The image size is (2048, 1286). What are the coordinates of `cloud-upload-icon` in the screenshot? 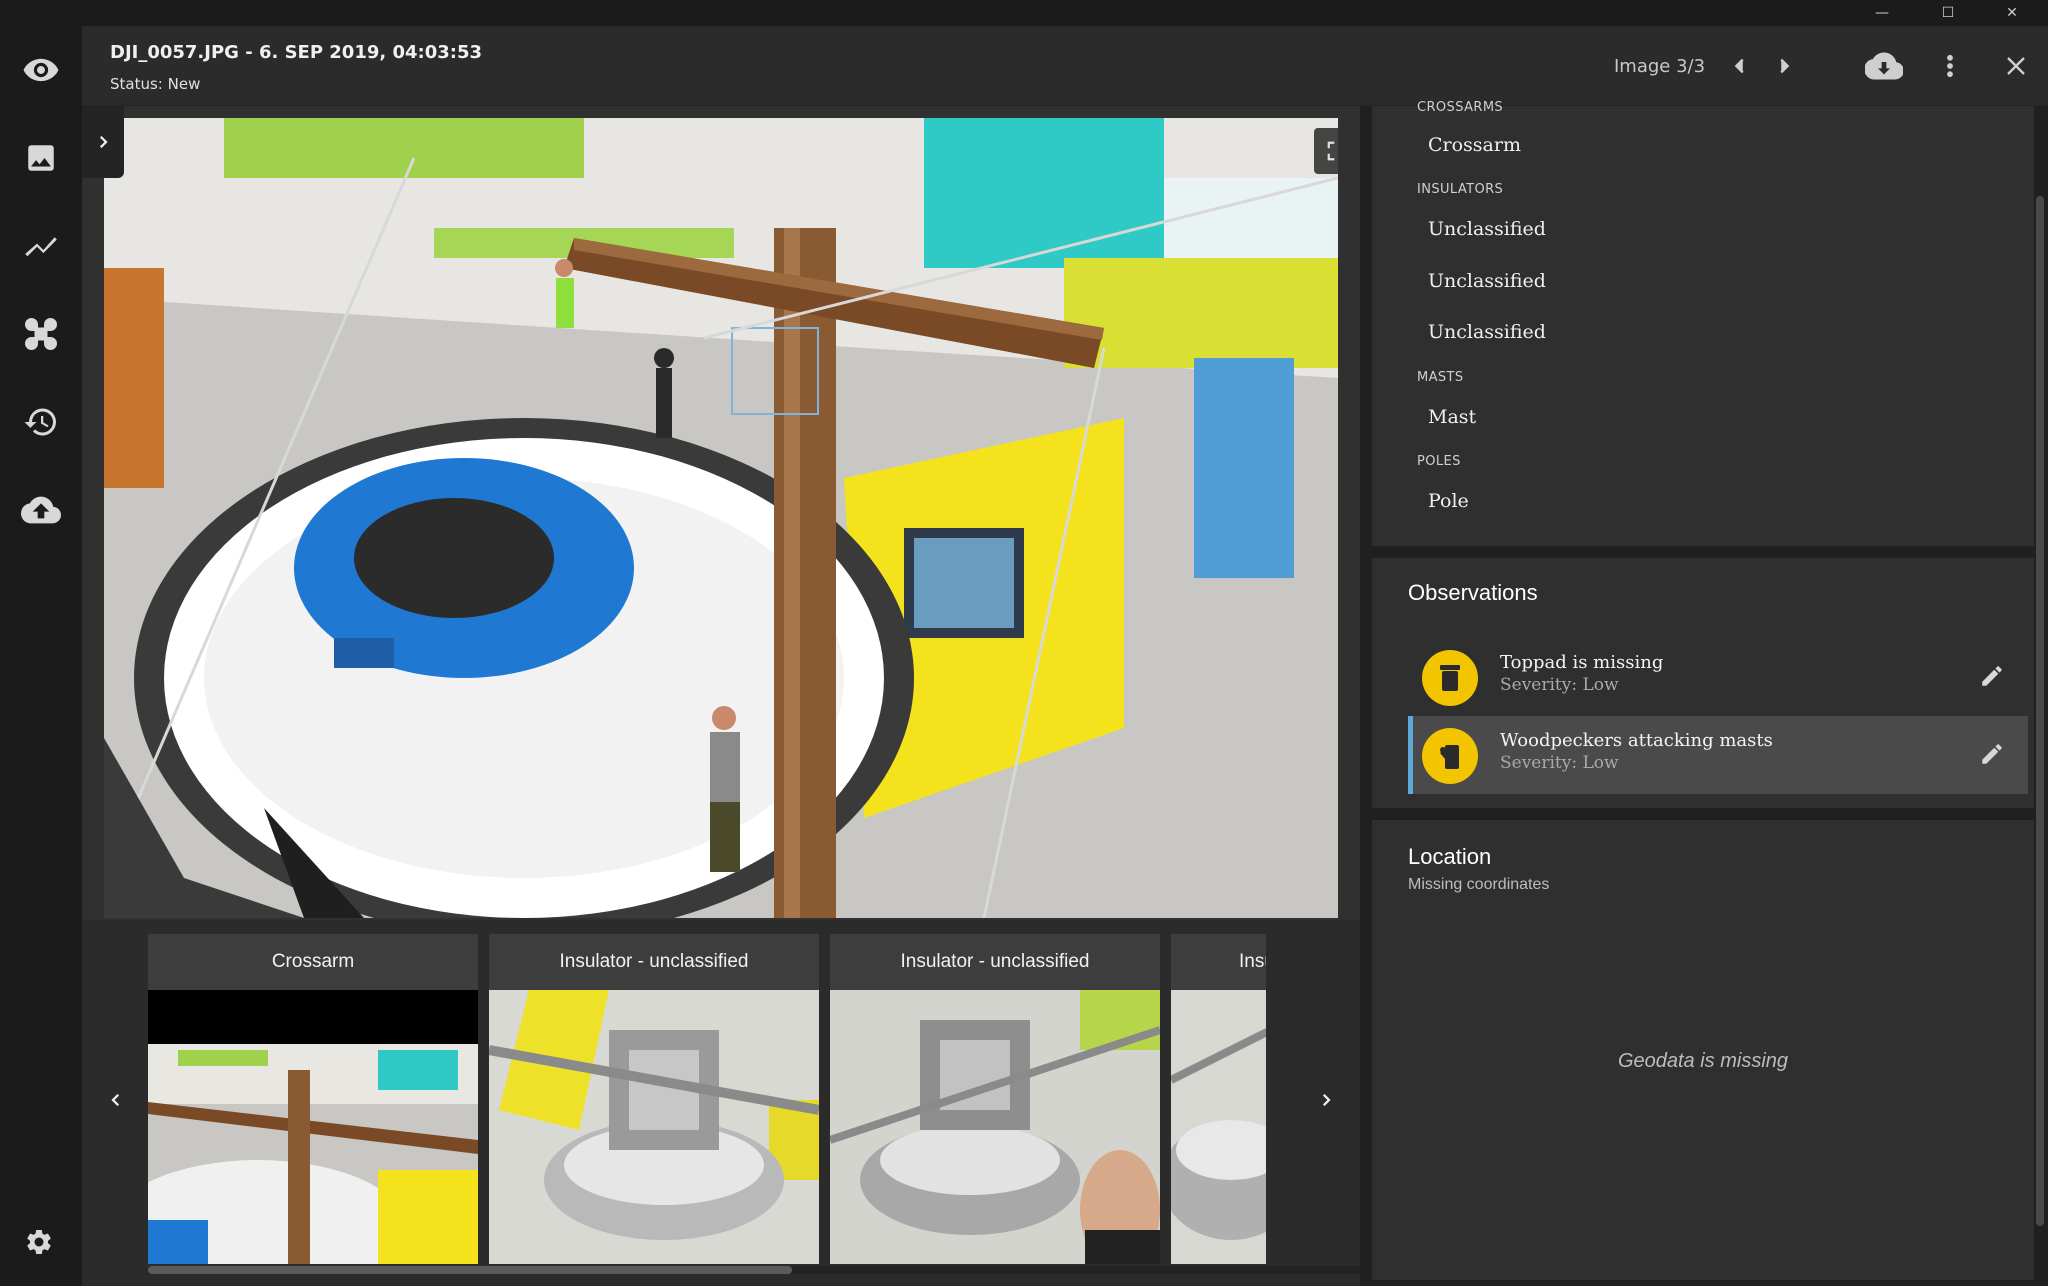 It's located at (41, 510).